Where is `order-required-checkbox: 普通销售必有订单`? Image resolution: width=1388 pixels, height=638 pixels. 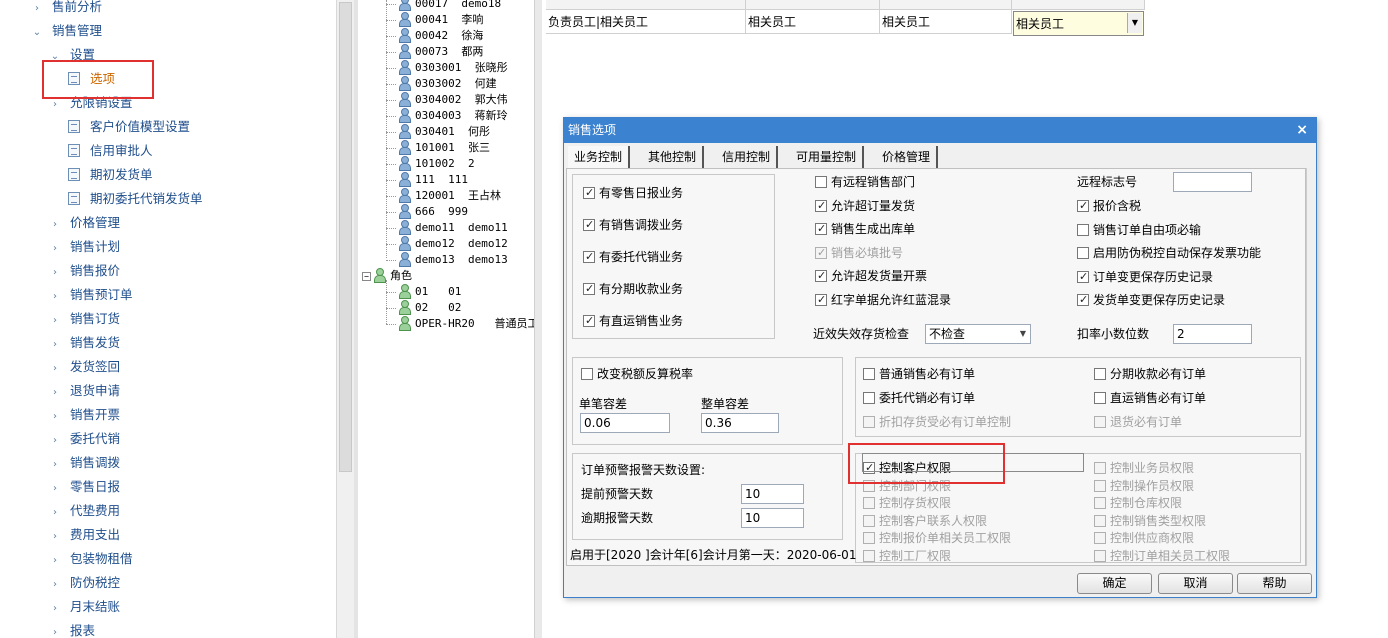 order-required-checkbox: 普通销售必有订单 is located at coordinates (919, 374).